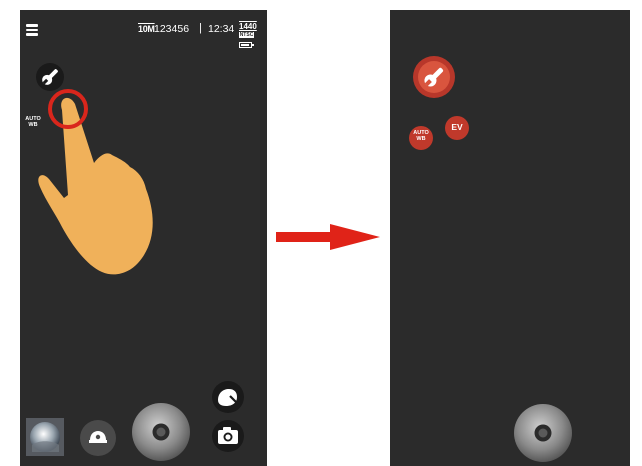 Image resolution: width=642 pixels, height=466 pixels. What do you see at coordinates (434, 77) in the screenshot?
I see `settings-button-active` at bounding box center [434, 77].